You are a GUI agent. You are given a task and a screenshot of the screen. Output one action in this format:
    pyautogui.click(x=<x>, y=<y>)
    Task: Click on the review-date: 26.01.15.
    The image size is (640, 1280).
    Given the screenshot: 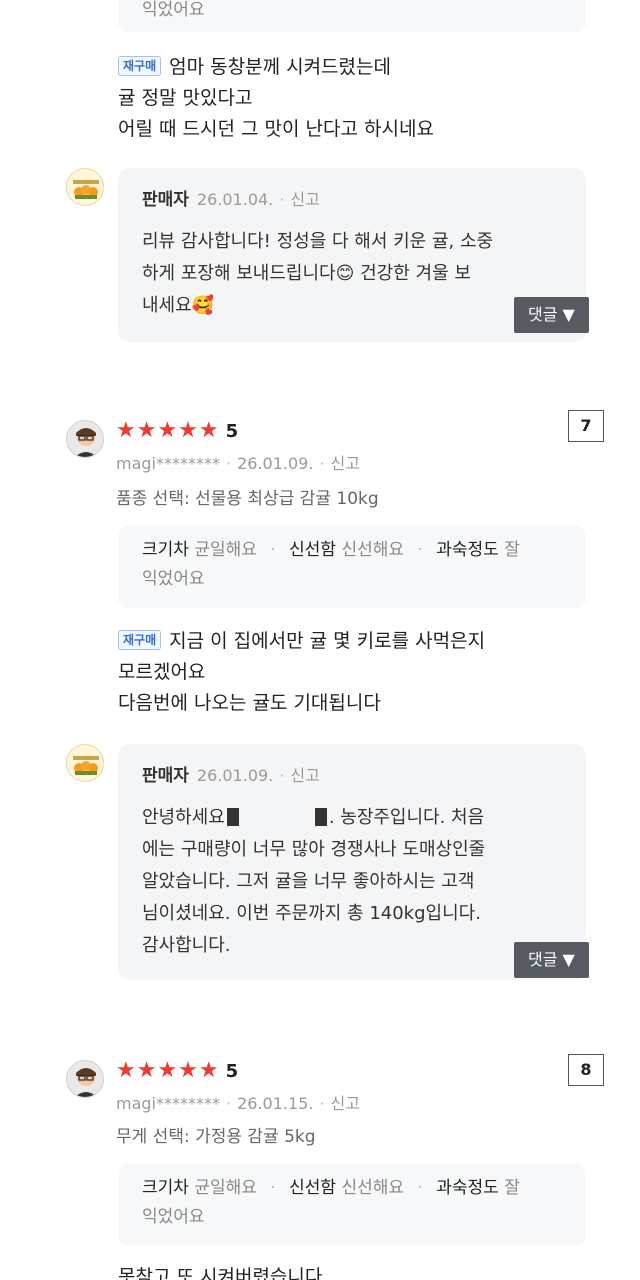 What is the action you would take?
    pyautogui.click(x=275, y=1103)
    